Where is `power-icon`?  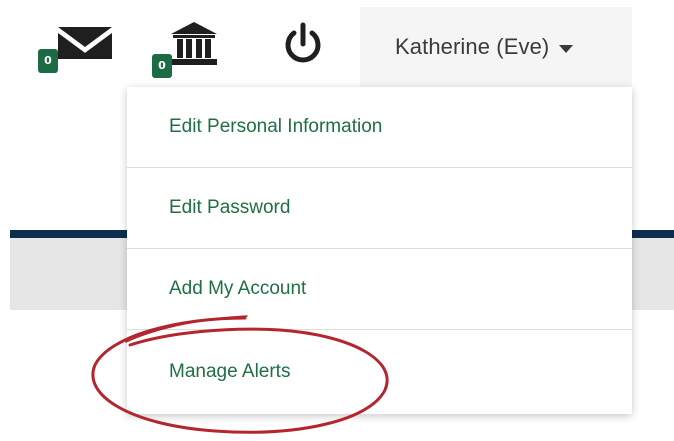 power-icon is located at coordinates (303, 44).